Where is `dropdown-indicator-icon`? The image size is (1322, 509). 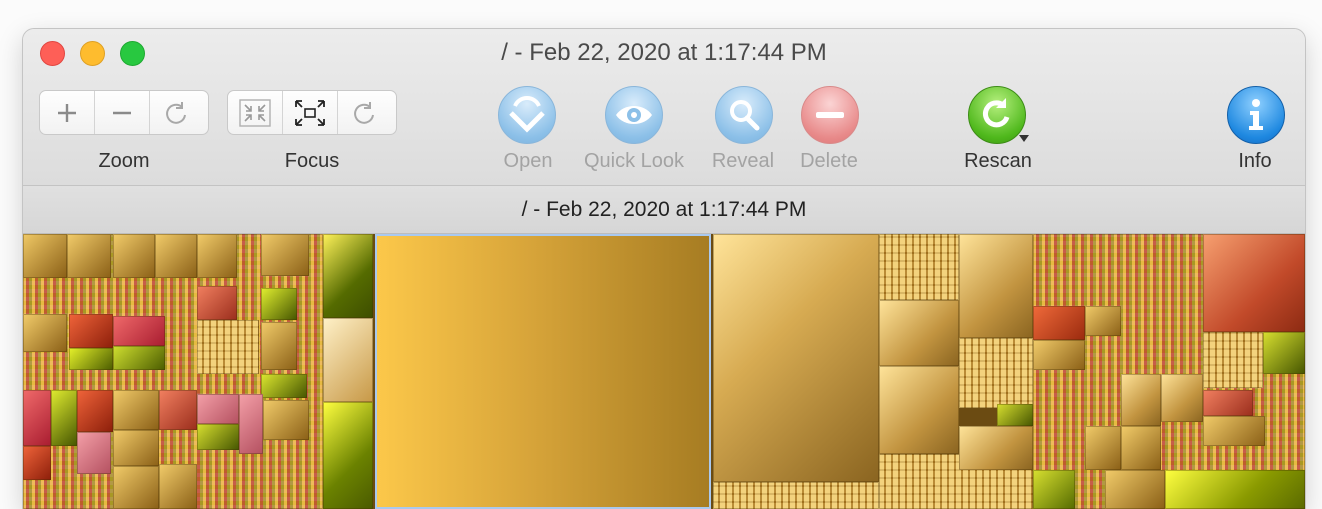 dropdown-indicator-icon is located at coordinates (1024, 138).